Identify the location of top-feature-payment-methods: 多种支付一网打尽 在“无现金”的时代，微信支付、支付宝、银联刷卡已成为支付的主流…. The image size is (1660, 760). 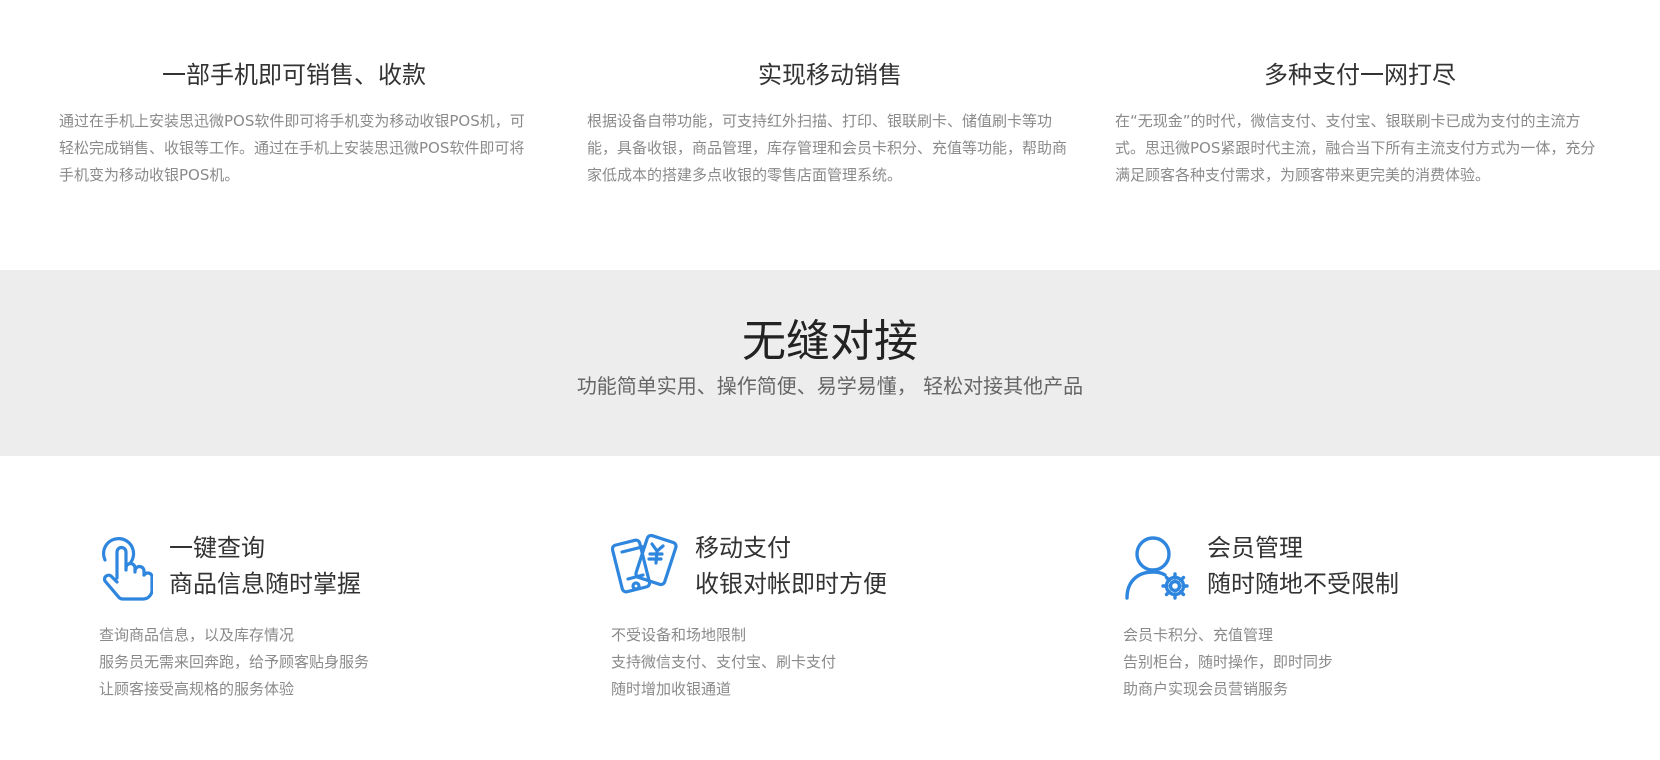
(1360, 123).